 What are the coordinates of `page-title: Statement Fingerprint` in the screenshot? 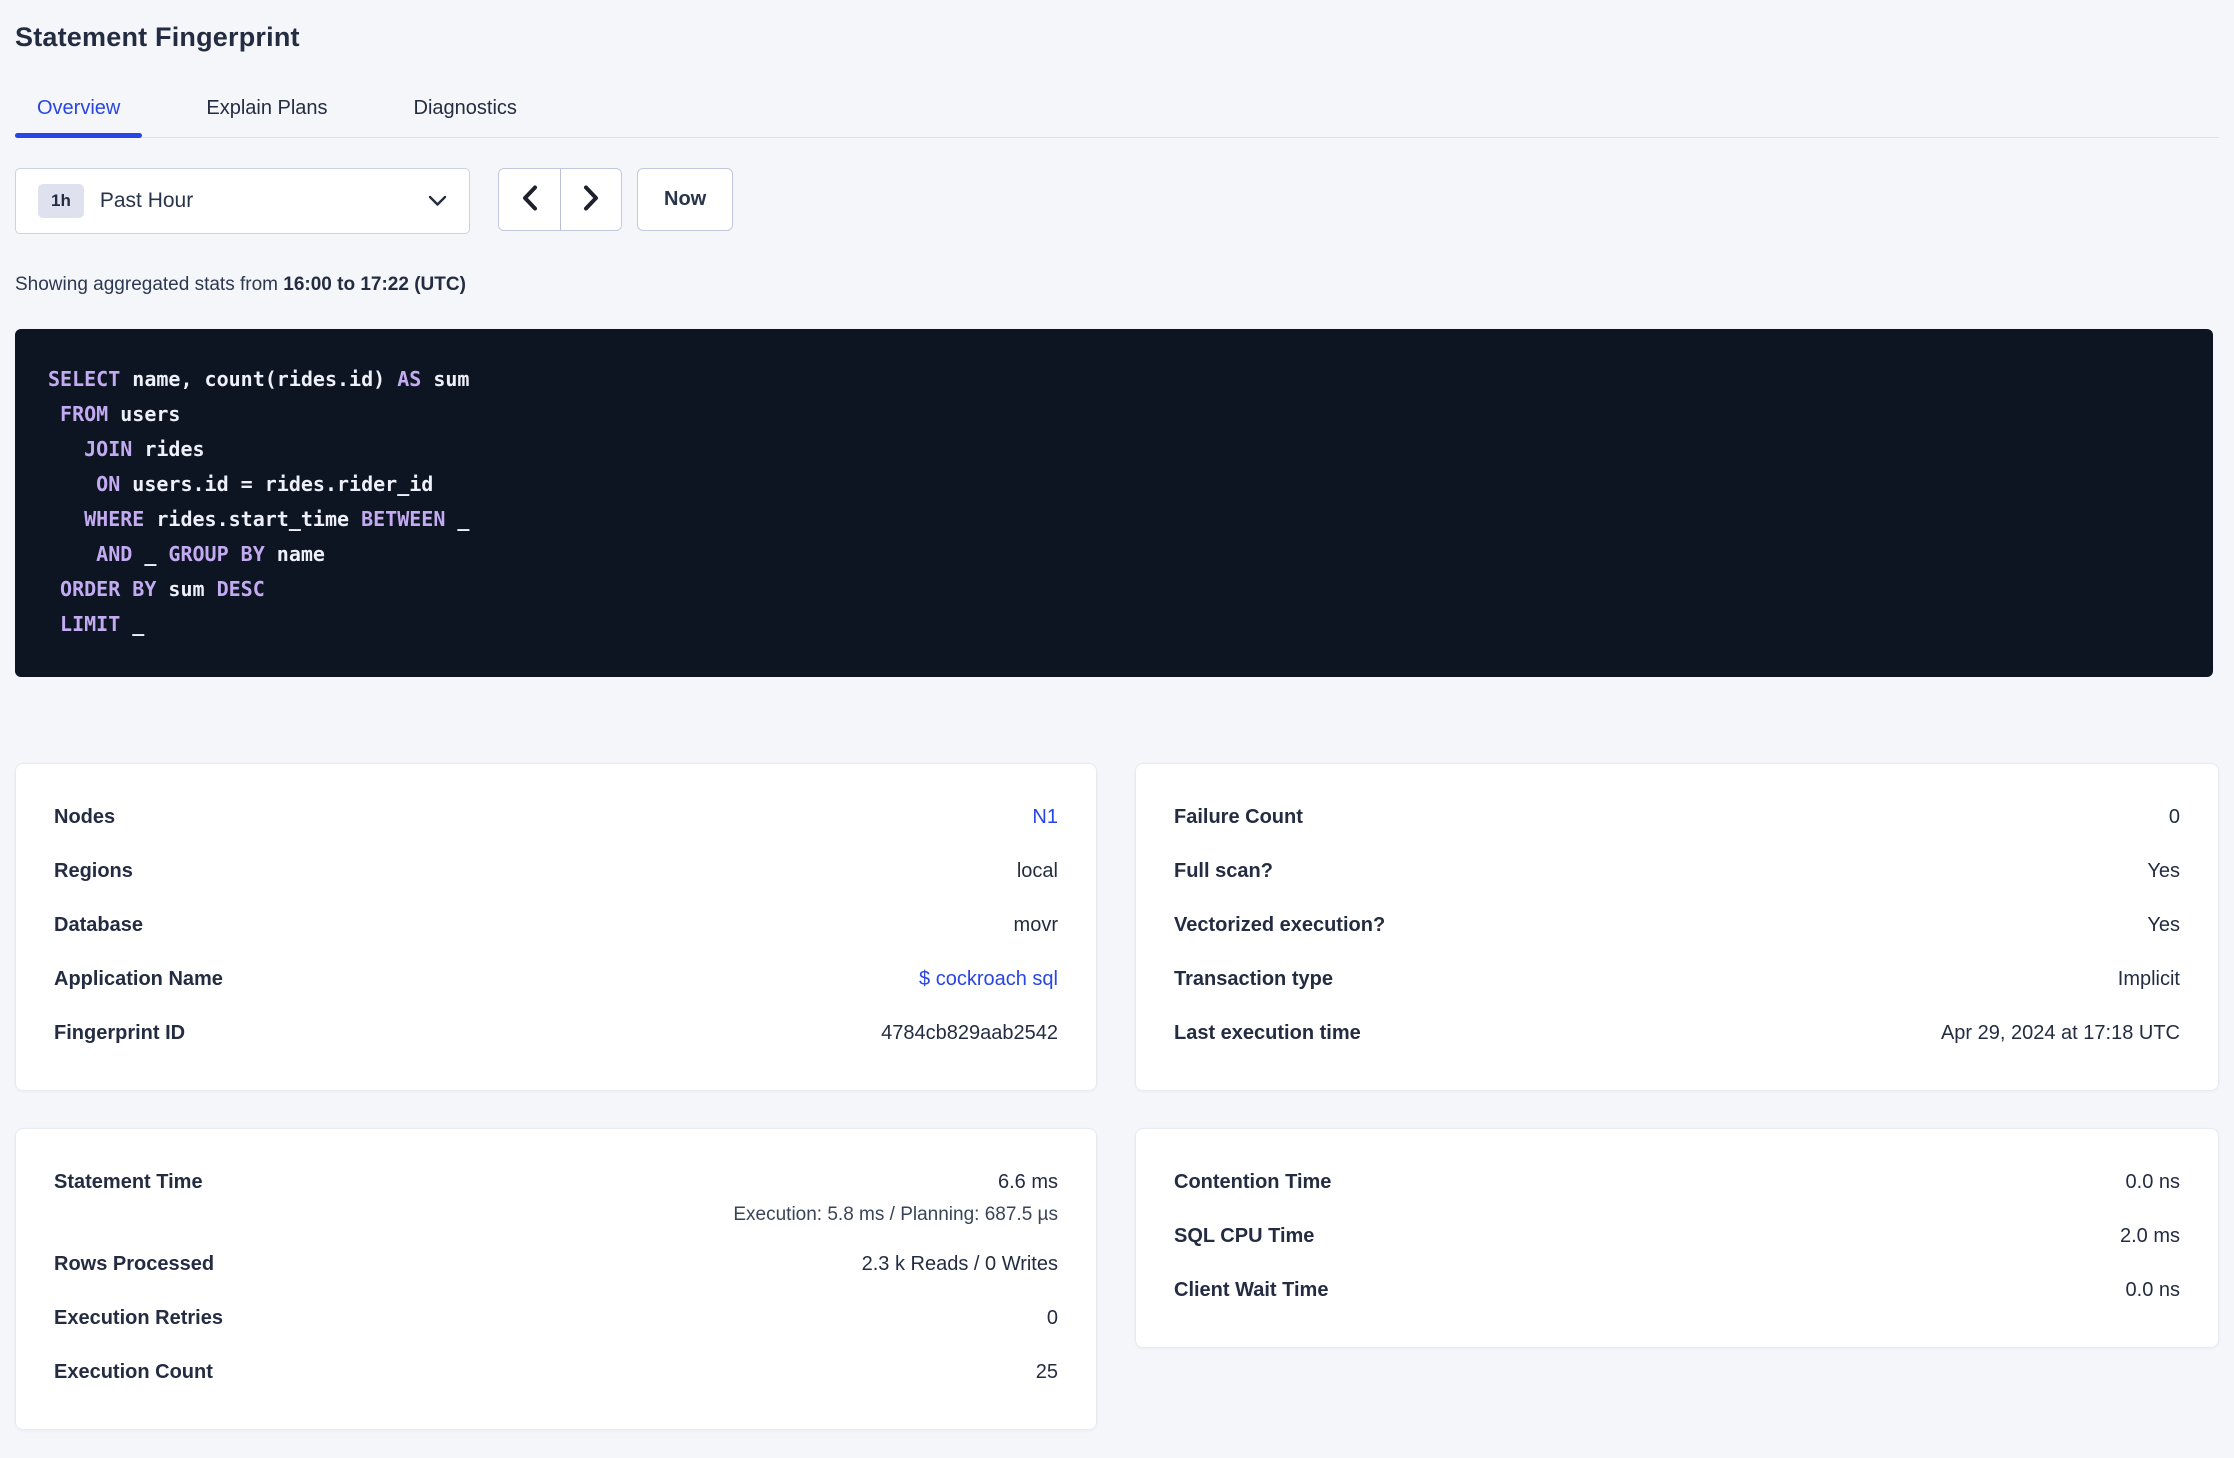 It's located at (157, 37).